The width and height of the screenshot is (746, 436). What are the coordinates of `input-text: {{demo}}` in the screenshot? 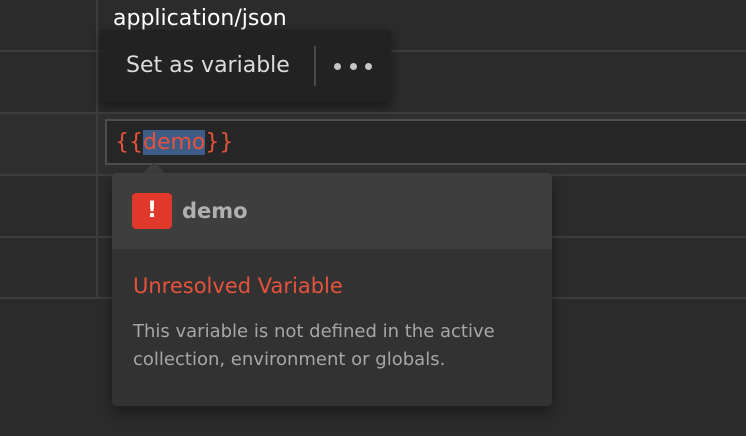 It's located at (174, 143).